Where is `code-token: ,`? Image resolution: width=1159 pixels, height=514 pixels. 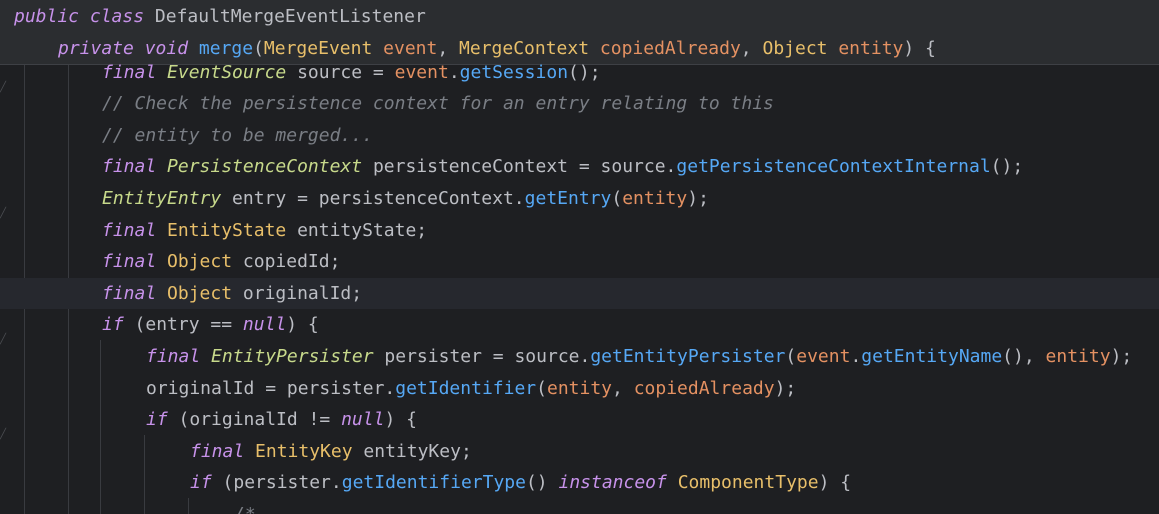 code-token: , is located at coordinates (623, 388).